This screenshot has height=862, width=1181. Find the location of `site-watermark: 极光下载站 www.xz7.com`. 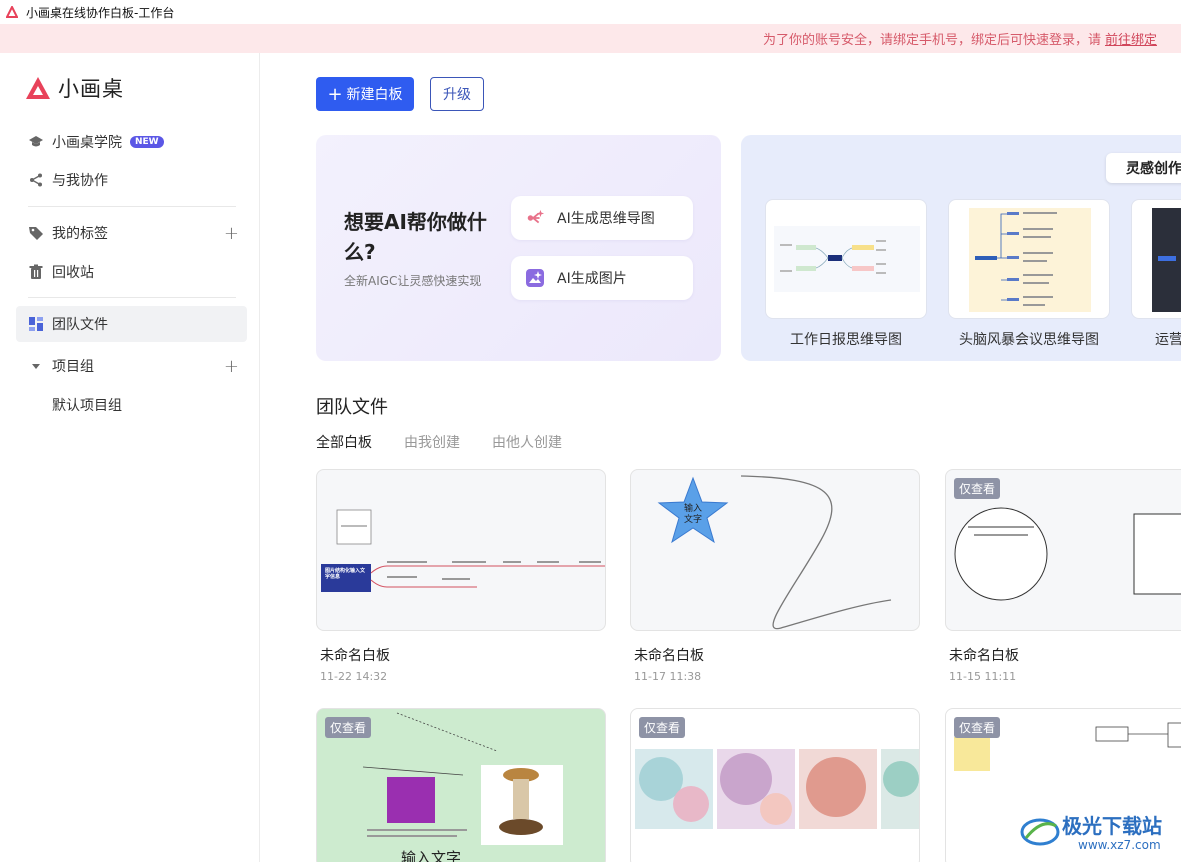

site-watermark: 极光下载站 www.xz7.com is located at coordinates (1098, 833).